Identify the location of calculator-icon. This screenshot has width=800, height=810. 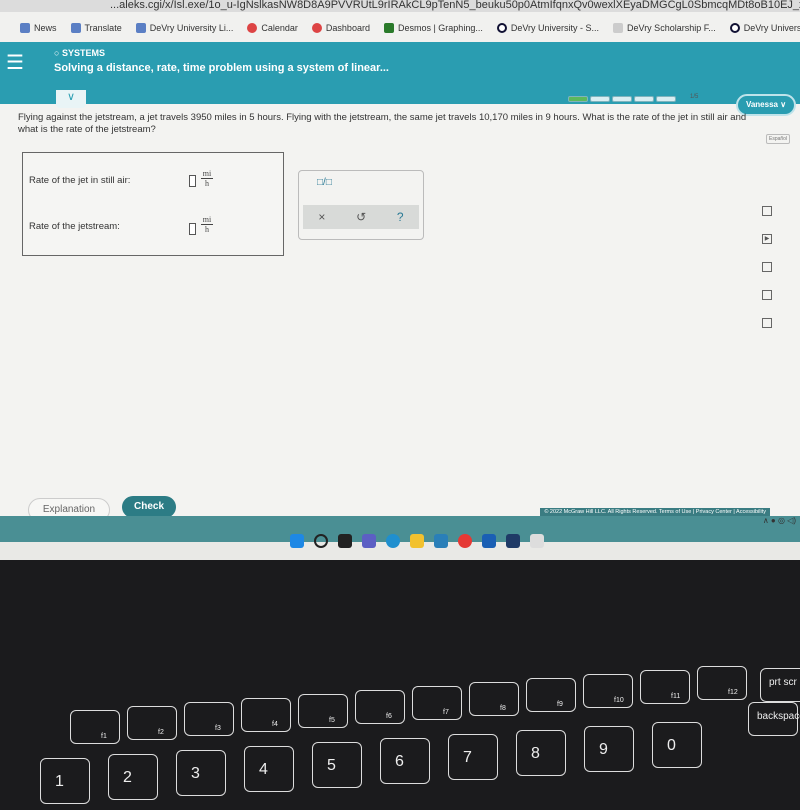
(767, 267).